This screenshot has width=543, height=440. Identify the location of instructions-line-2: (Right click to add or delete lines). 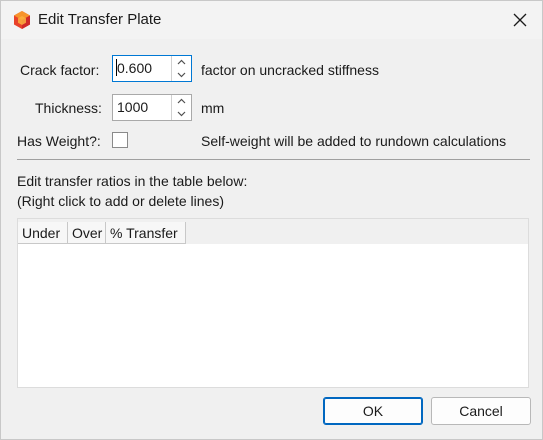
(120, 201).